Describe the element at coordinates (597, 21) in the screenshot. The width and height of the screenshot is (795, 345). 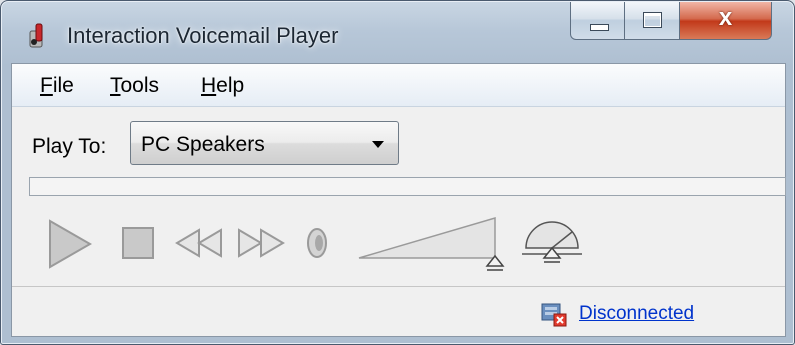
I see `minimize-button` at that location.